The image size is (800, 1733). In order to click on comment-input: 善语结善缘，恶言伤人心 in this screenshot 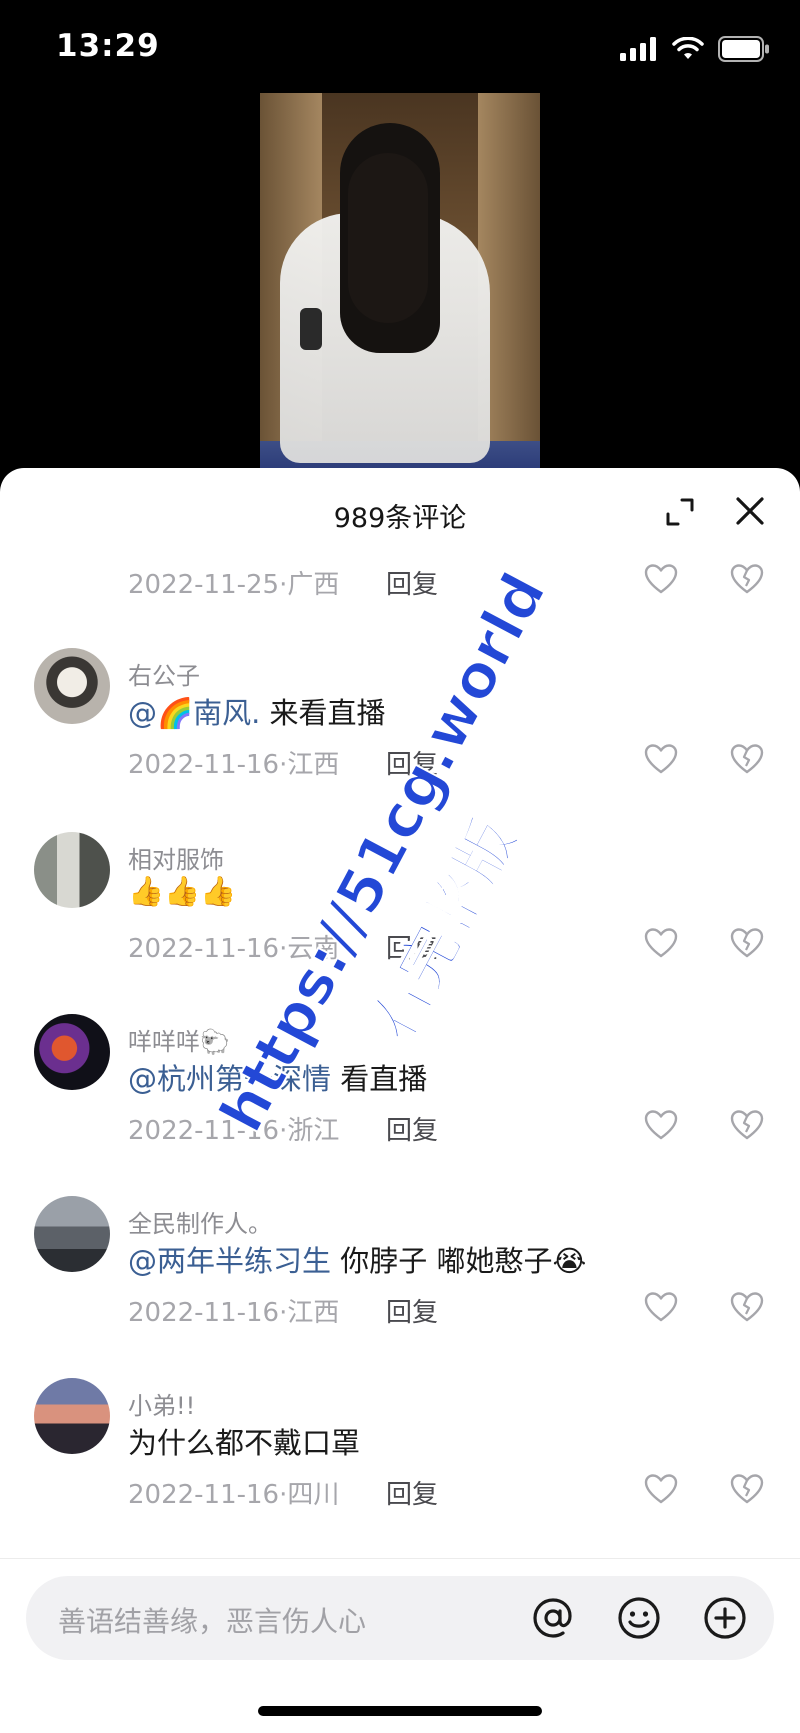, I will do `click(400, 1618)`.